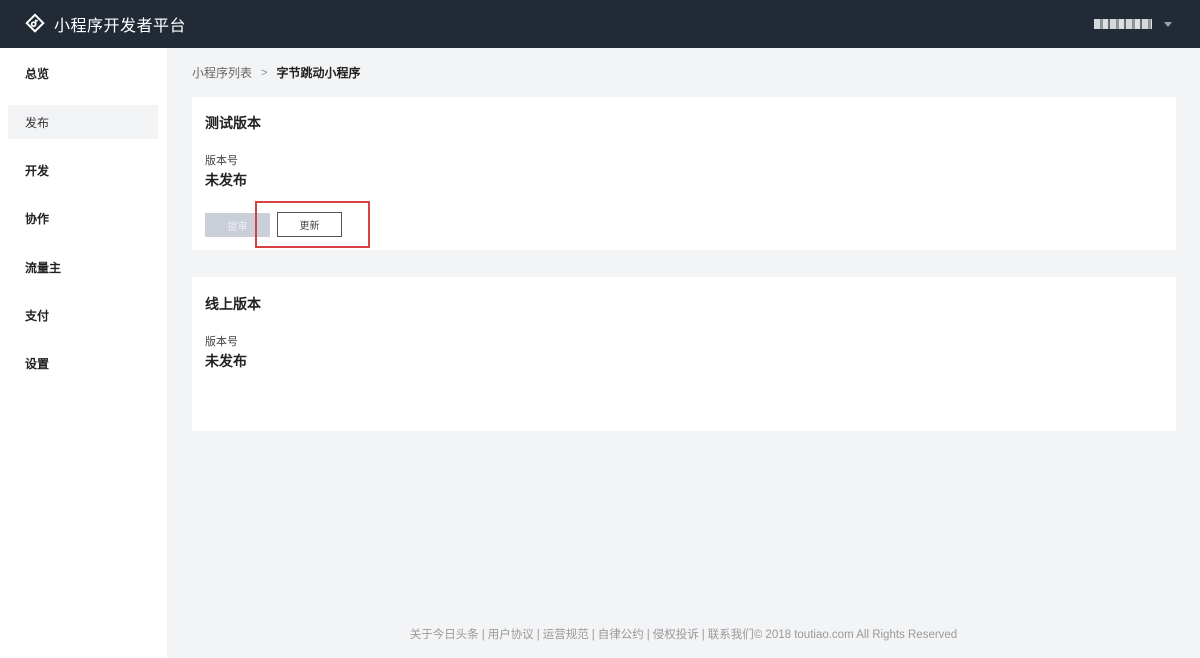 The width and height of the screenshot is (1200, 658). I want to click on submit-review-button: 提审, so click(237, 225).